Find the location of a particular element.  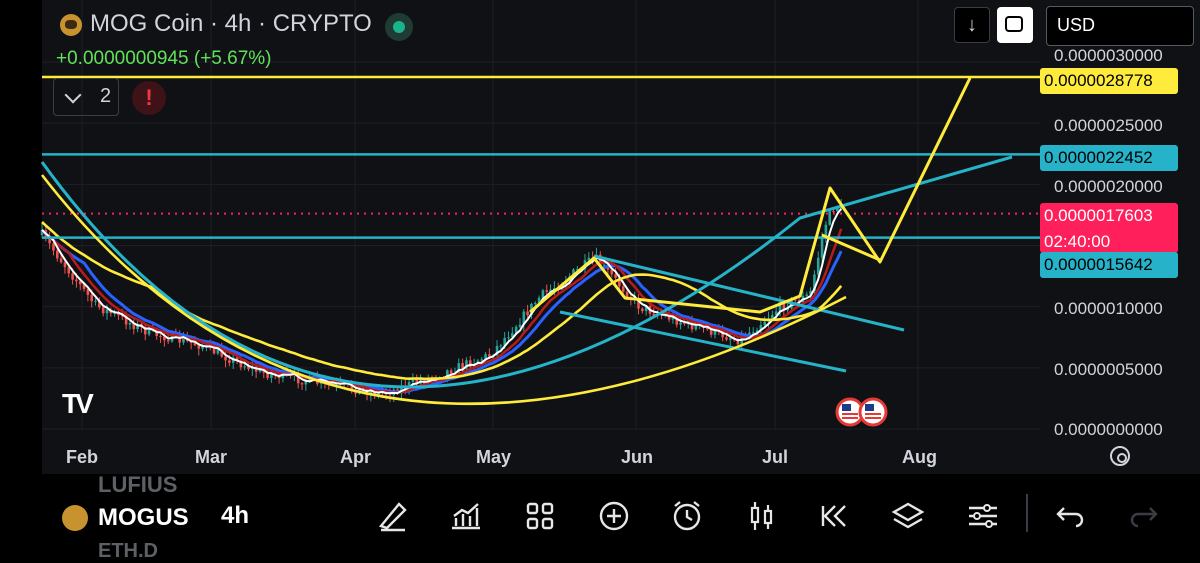

y-tick-label: 0.0000020000 is located at coordinates (1108, 186).